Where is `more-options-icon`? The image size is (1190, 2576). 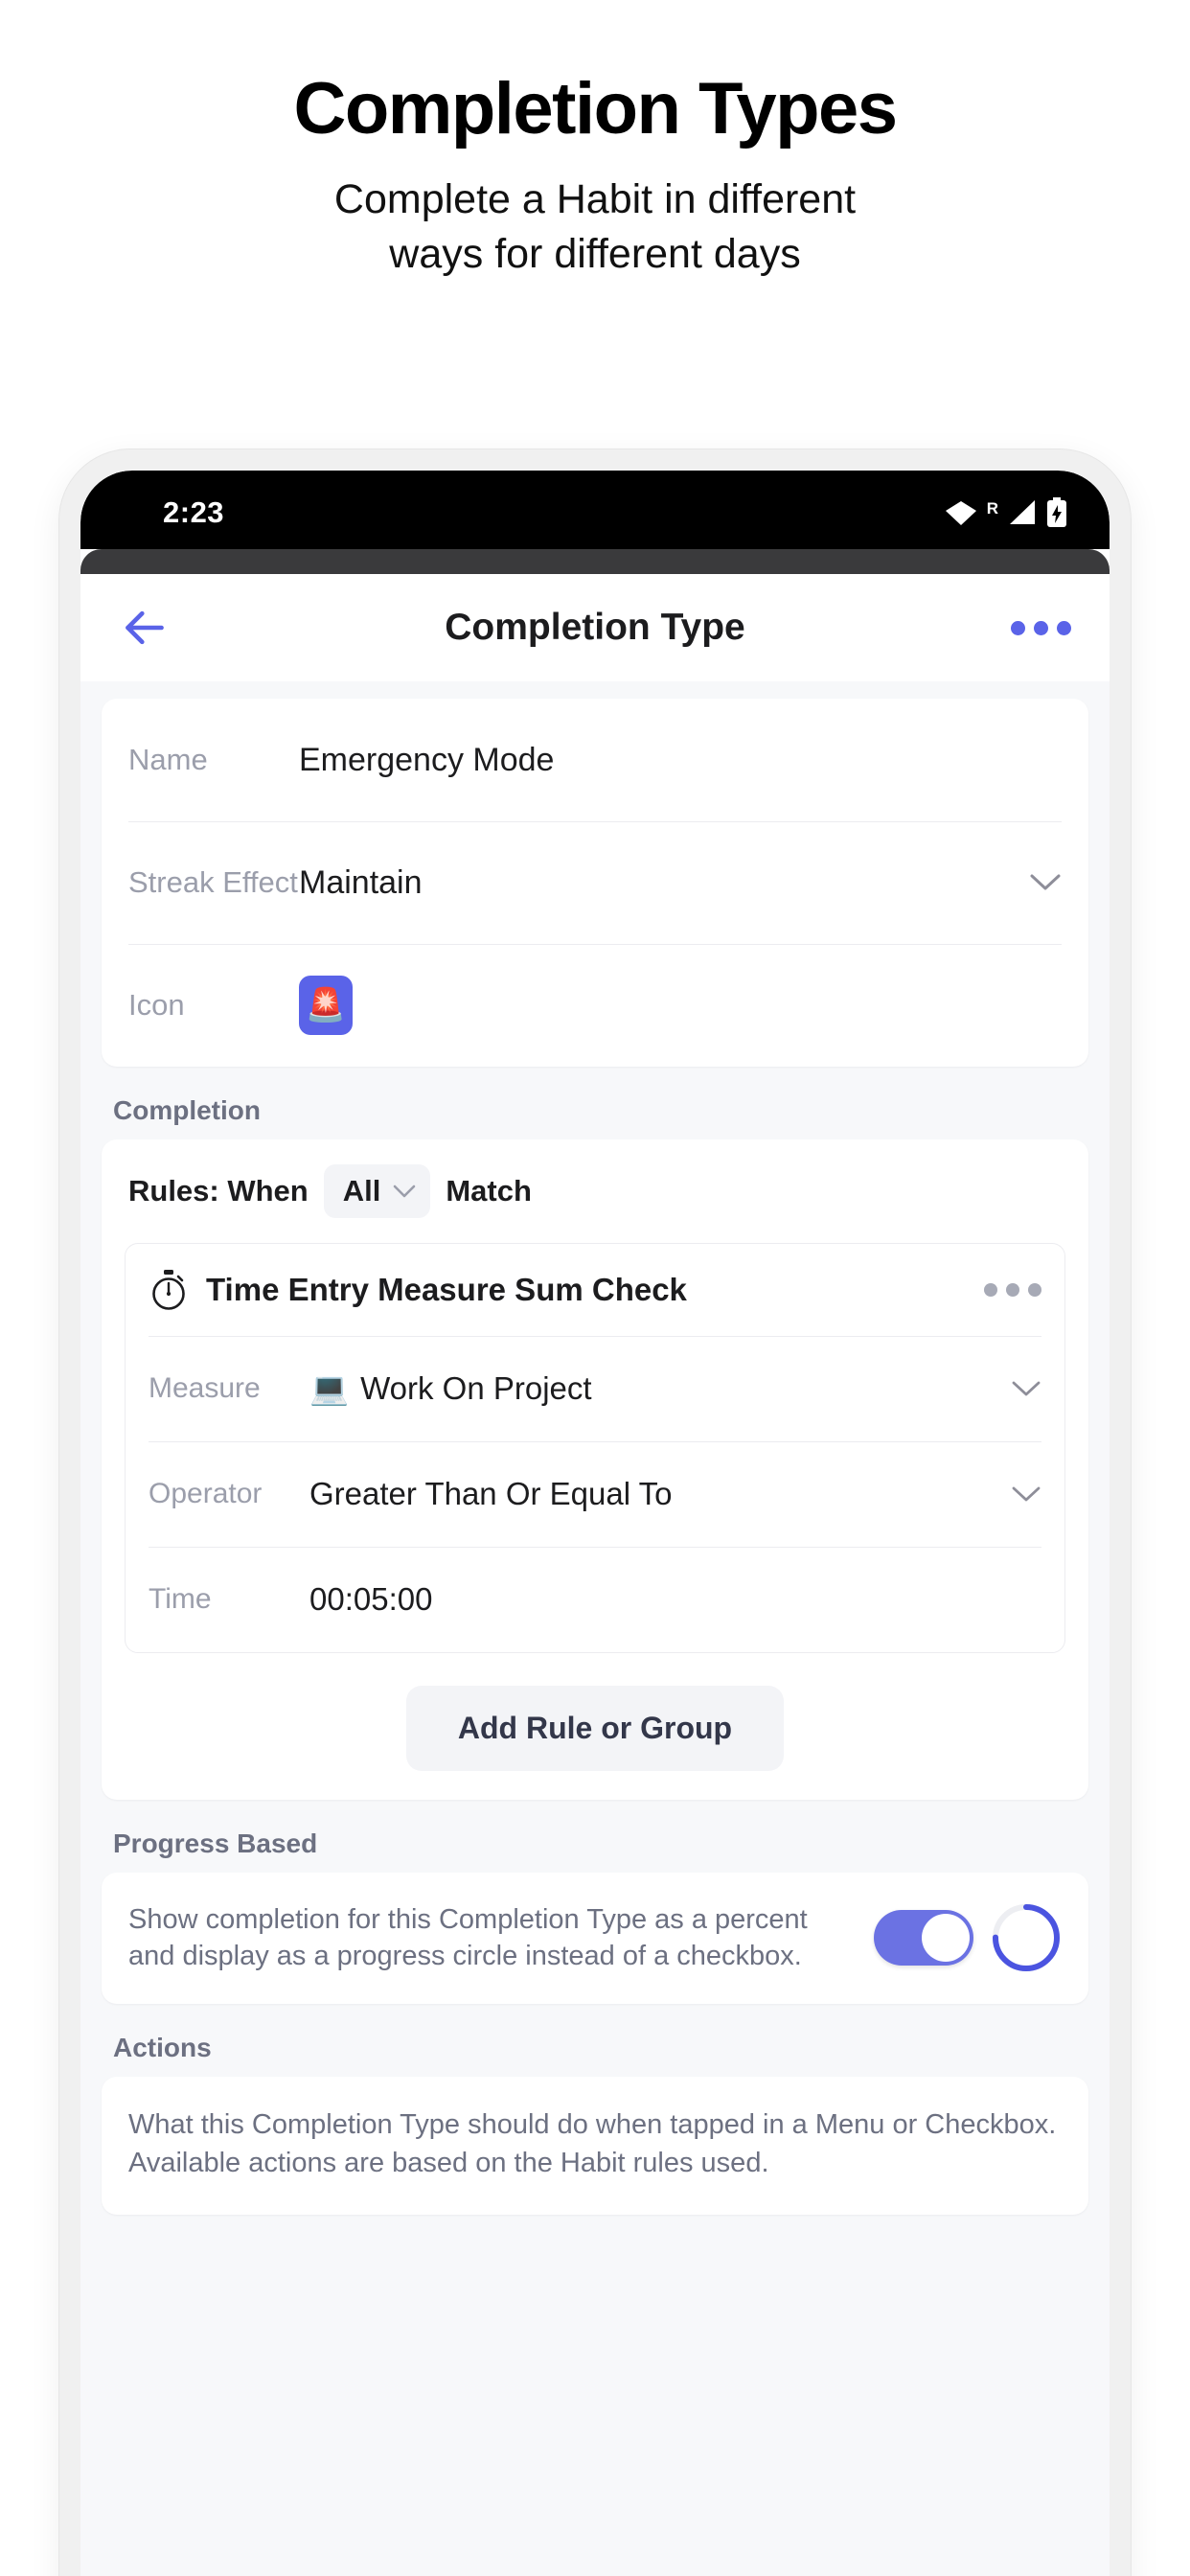 more-options-icon is located at coordinates (1041, 627).